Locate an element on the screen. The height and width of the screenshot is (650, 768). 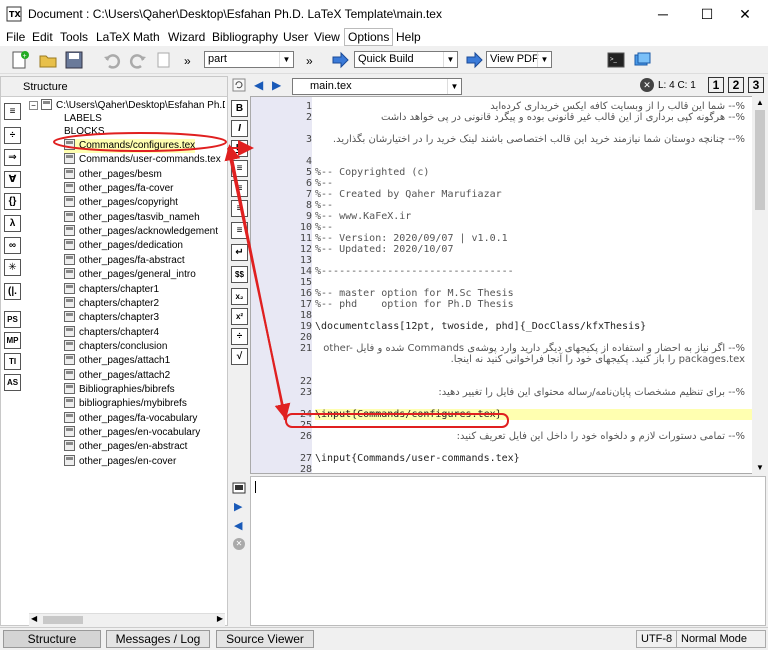
tree-root: − C:\Users\Qaher\Desktop\Esfahan Ph.D. is located at coordinates (127, 106).